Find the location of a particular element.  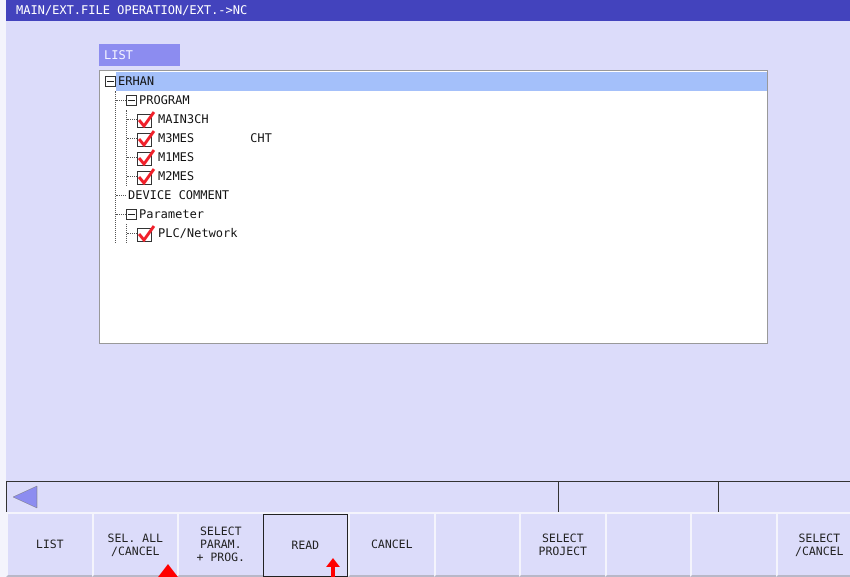

softkey: SELECT PARAM. + PROG. is located at coordinates (219, 545).